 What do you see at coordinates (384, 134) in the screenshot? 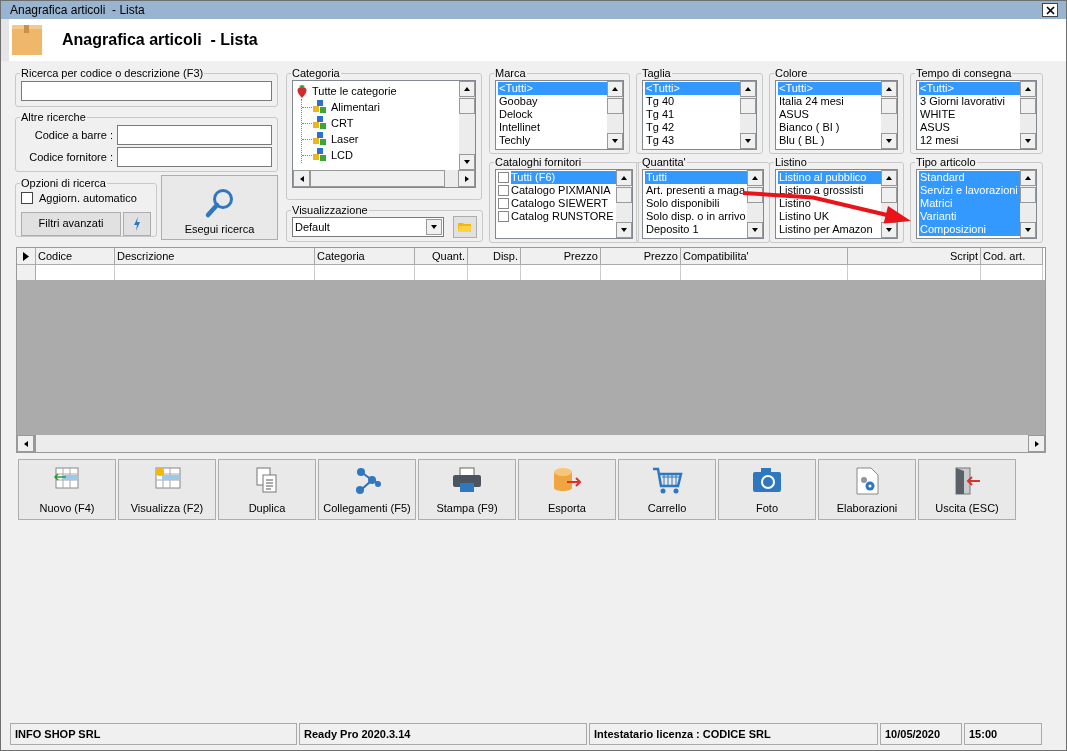
I see `tree-view: Tutte le categorie Alimentari CRT Laser LCD` at bounding box center [384, 134].